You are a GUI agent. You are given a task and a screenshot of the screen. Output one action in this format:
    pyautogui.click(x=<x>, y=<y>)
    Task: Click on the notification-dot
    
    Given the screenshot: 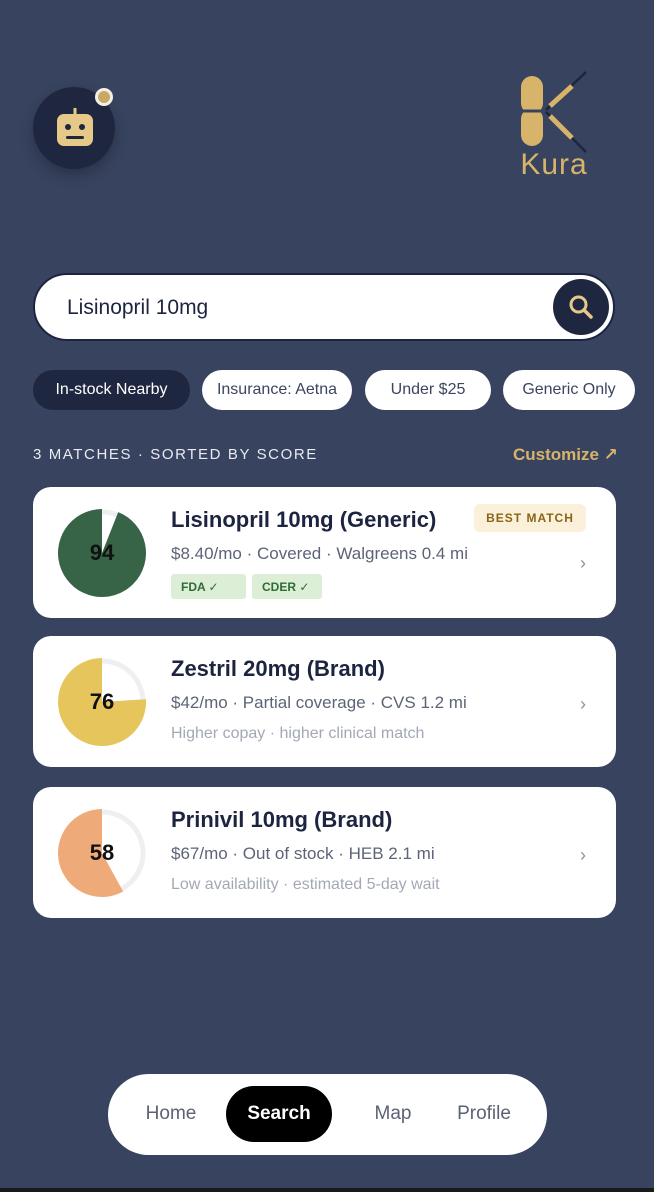 What is the action you would take?
    pyautogui.click(x=104, y=97)
    